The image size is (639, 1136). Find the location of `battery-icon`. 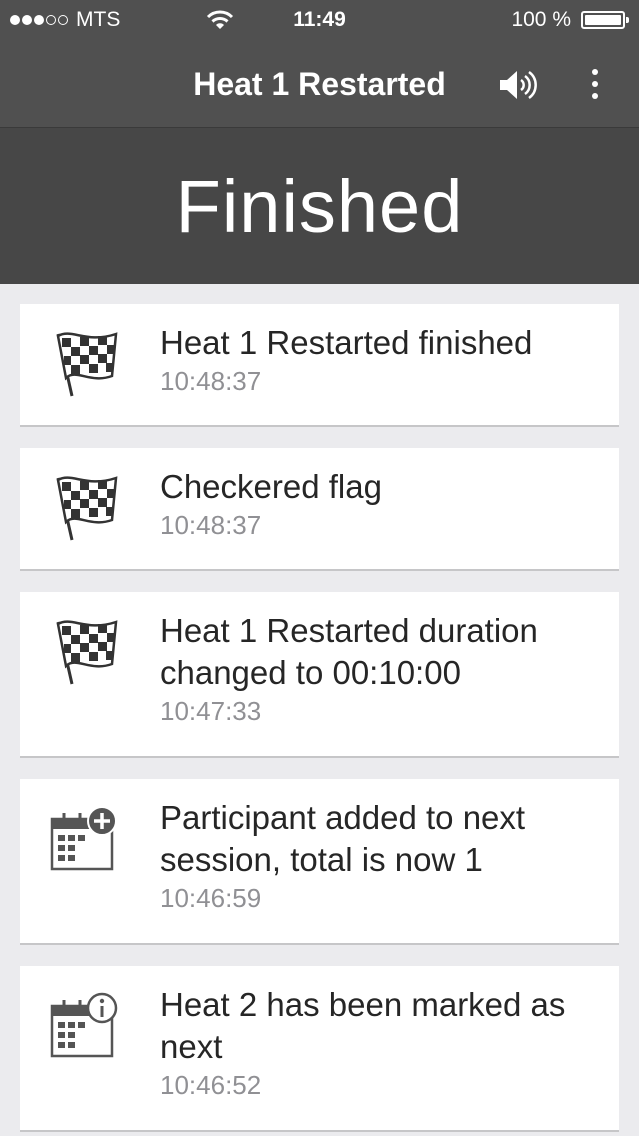

battery-icon is located at coordinates (605, 20).